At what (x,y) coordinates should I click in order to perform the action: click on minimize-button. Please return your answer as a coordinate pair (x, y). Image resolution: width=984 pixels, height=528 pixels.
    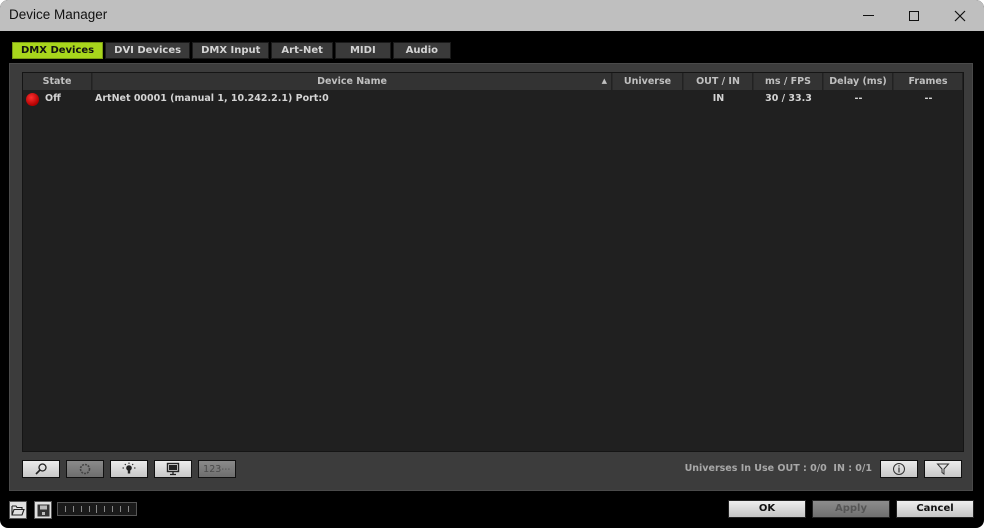
    Looking at the image, I should click on (868, 15).